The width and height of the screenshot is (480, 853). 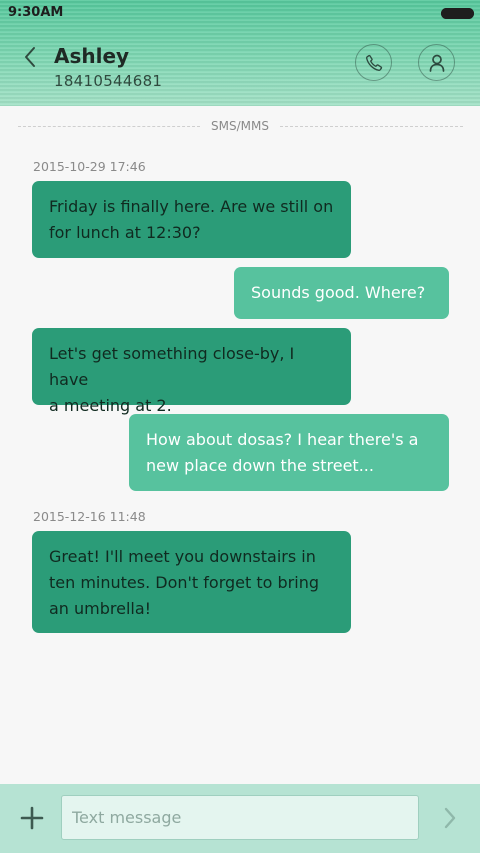 I want to click on message-input, so click(x=240, y=817).